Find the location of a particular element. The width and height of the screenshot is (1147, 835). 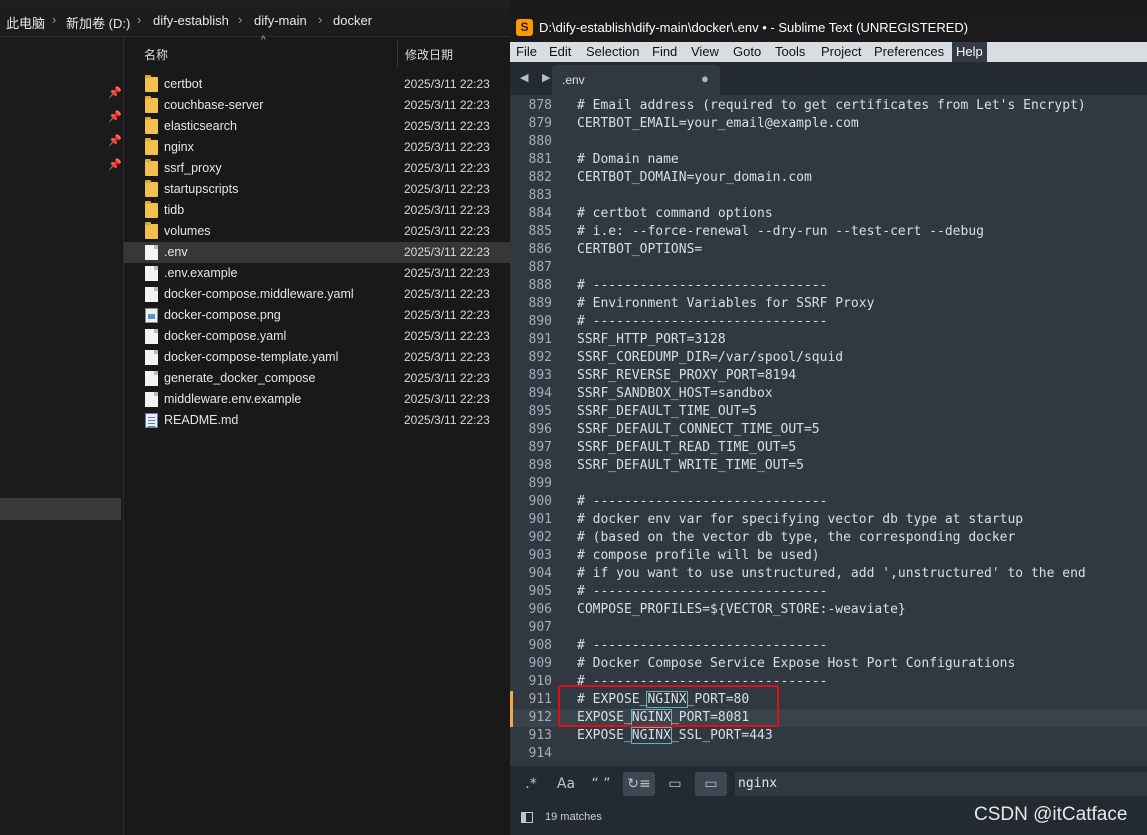

folder-row: ssrf_proxy 2025/3/11 22:23 is located at coordinates (317, 168).